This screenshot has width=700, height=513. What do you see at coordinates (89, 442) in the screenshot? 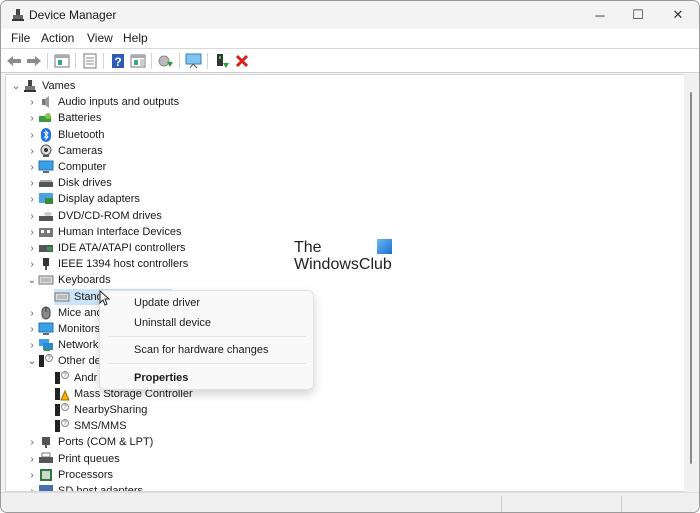
I see `tree-category-16: › Ports (COM & LPT)` at bounding box center [89, 442].